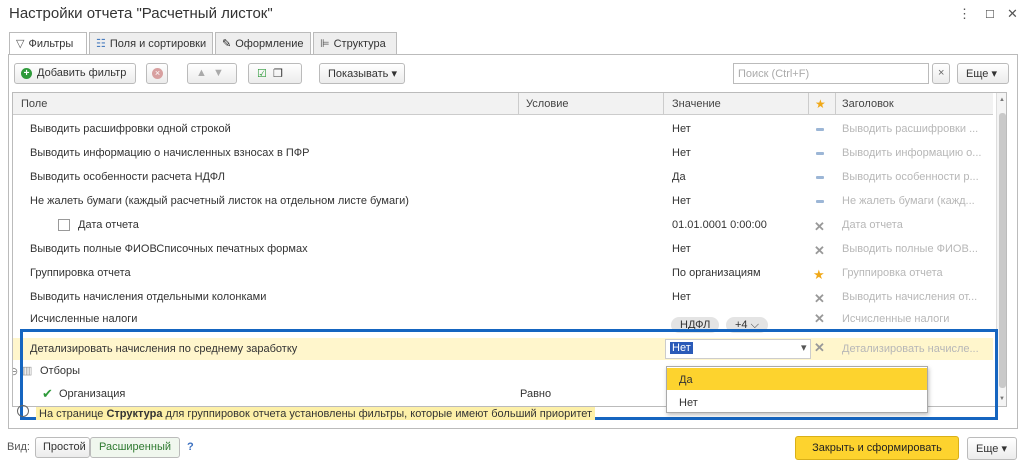 The width and height of the screenshot is (1024, 464). I want to click on scroll-thumb, so click(1002, 250).